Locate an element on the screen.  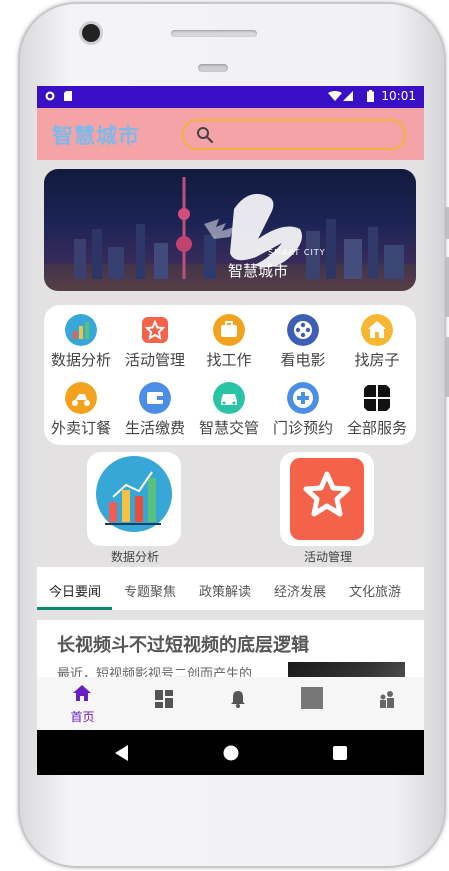
service-item-traffic: 智慧交管 is located at coordinates (229, 412).